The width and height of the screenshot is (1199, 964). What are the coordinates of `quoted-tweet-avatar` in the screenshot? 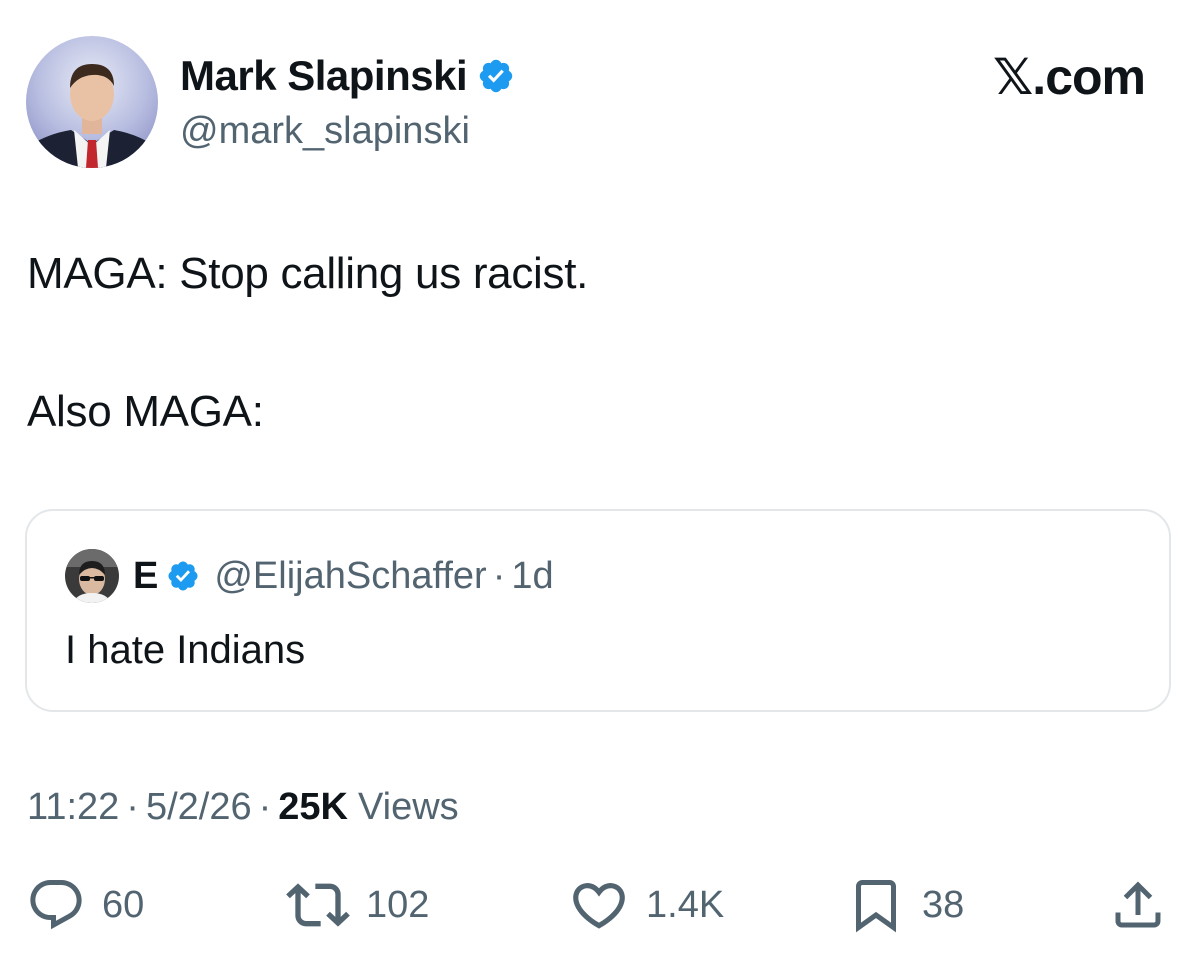 It's located at (92, 576).